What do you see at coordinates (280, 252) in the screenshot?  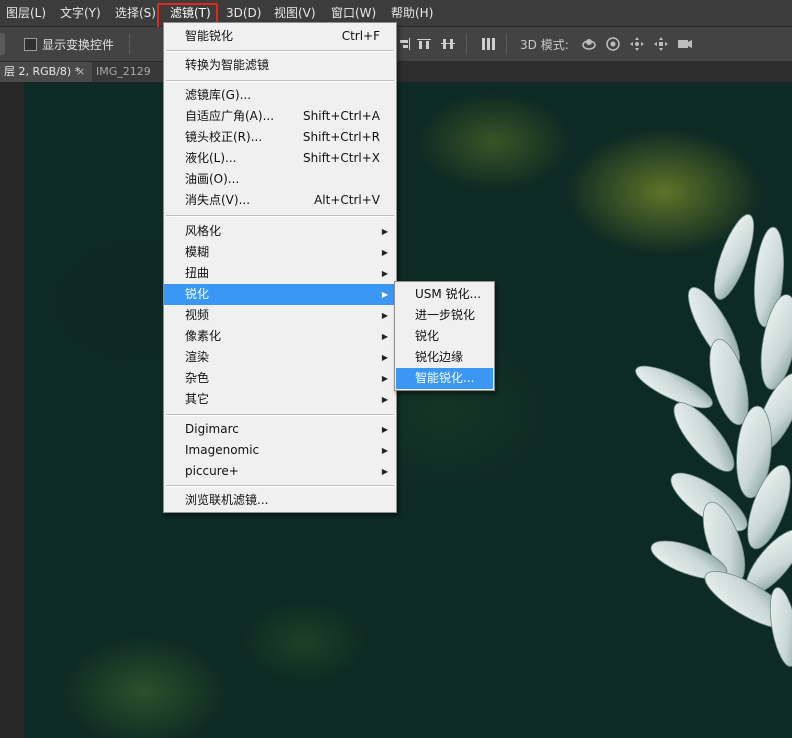 I see `filter-menu-item-blur: 模糊 ▶` at bounding box center [280, 252].